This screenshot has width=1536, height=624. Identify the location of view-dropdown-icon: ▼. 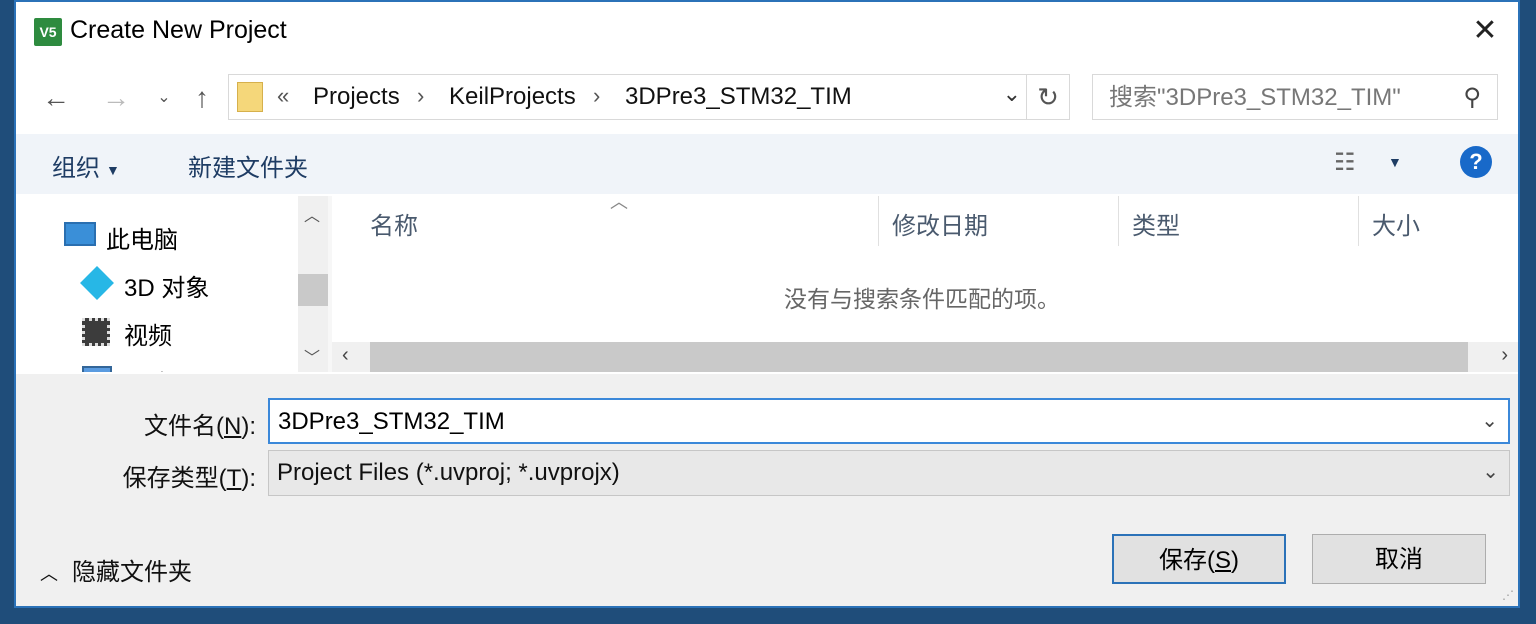
(1395, 162).